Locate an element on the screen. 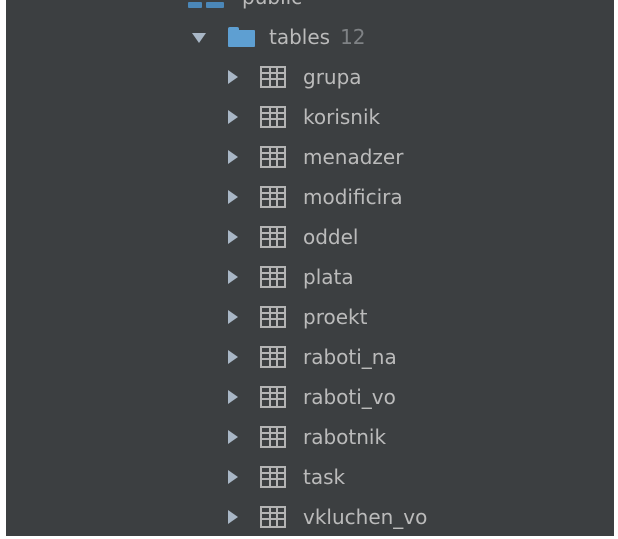 Image resolution: width=618 pixels, height=539 pixels. table-name: modificira is located at coordinates (353, 197).